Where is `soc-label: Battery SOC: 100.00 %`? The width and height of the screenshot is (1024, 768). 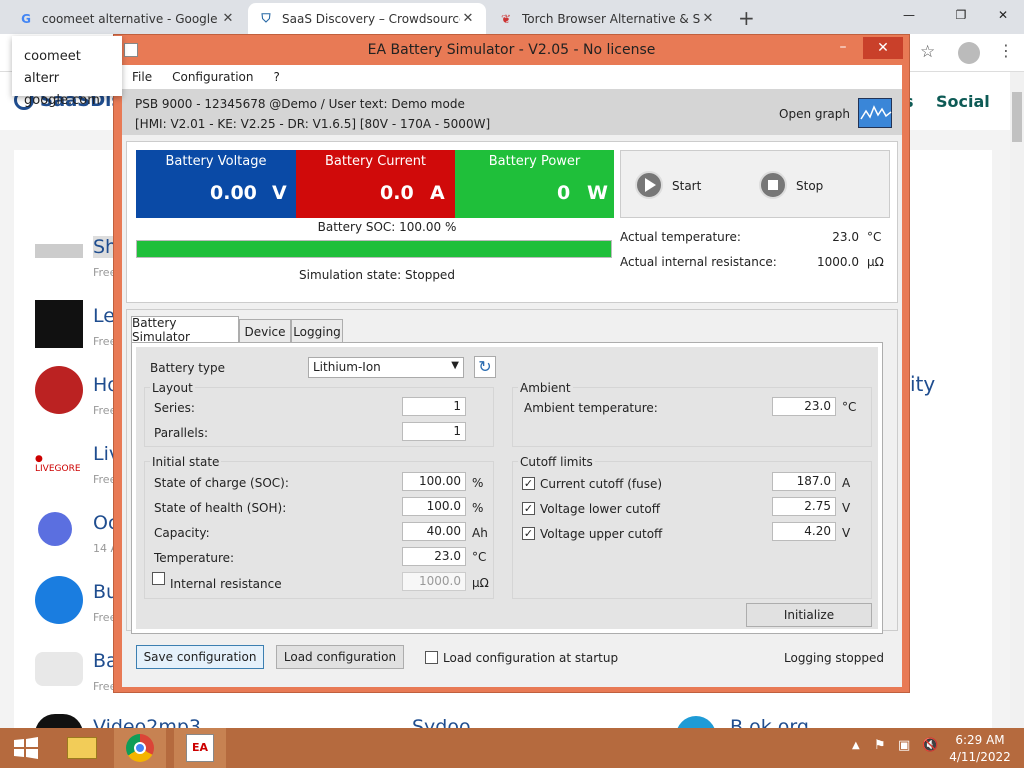 soc-label: Battery SOC: 100.00 % is located at coordinates (387, 227).